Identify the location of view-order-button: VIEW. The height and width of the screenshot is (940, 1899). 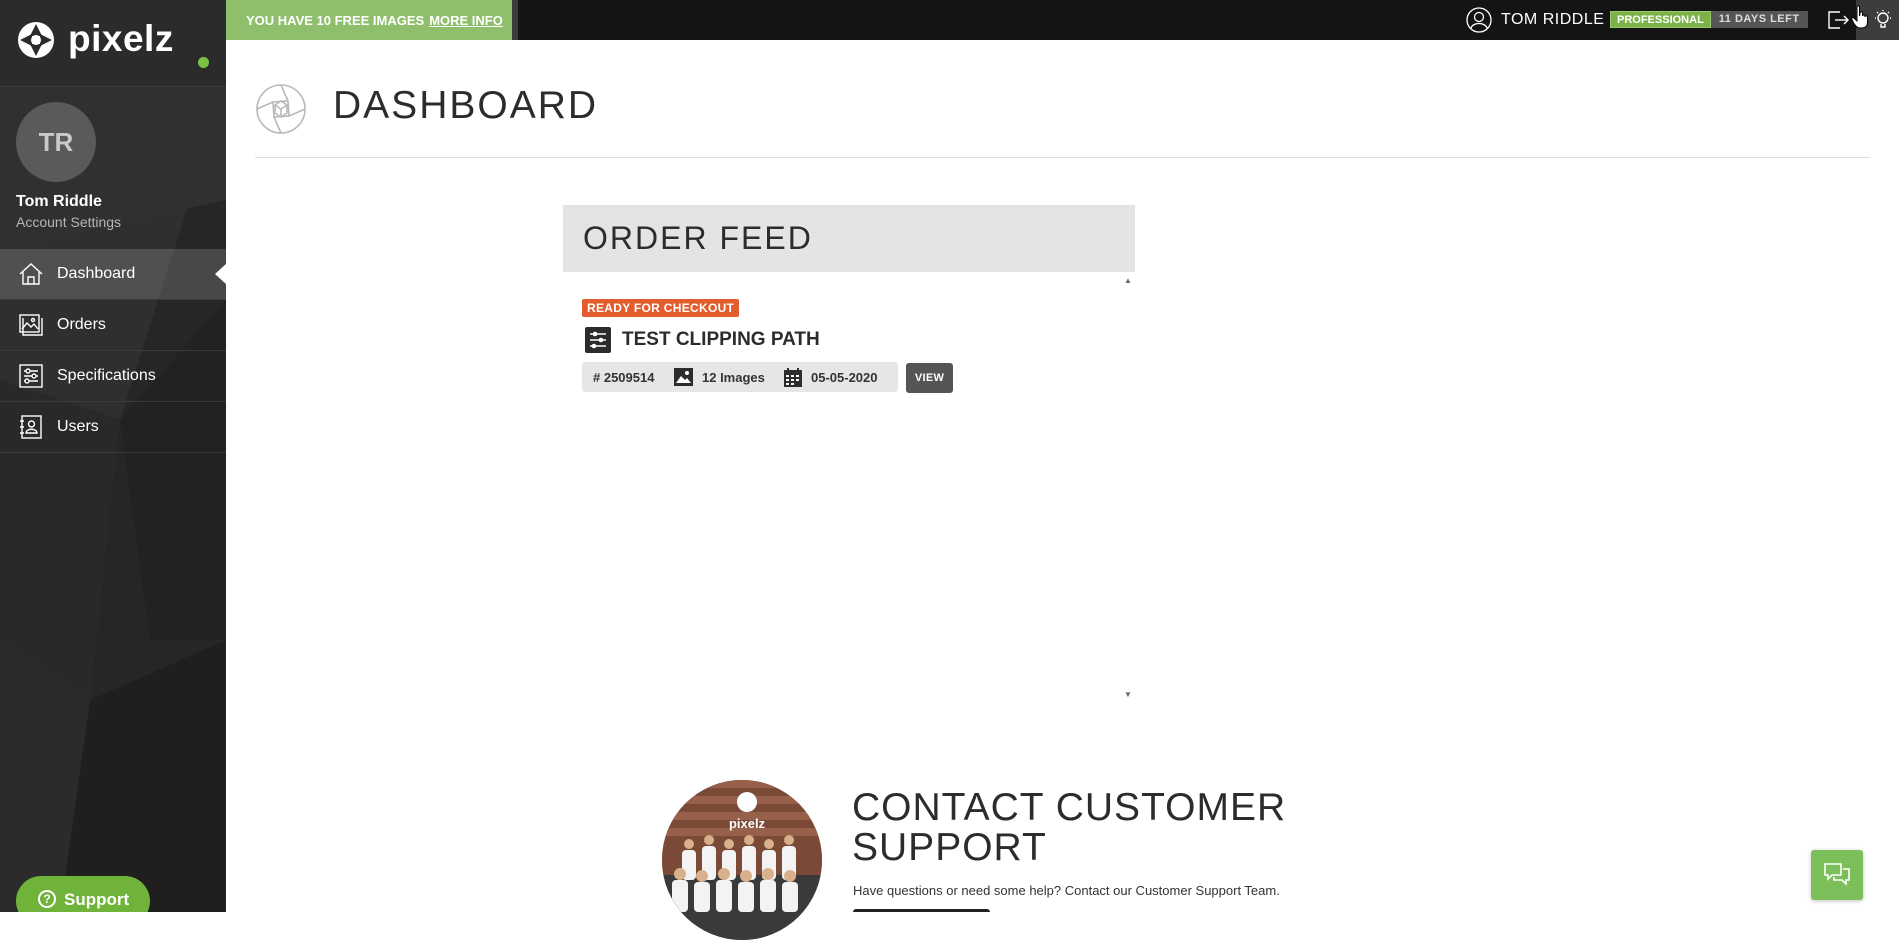
(929, 378).